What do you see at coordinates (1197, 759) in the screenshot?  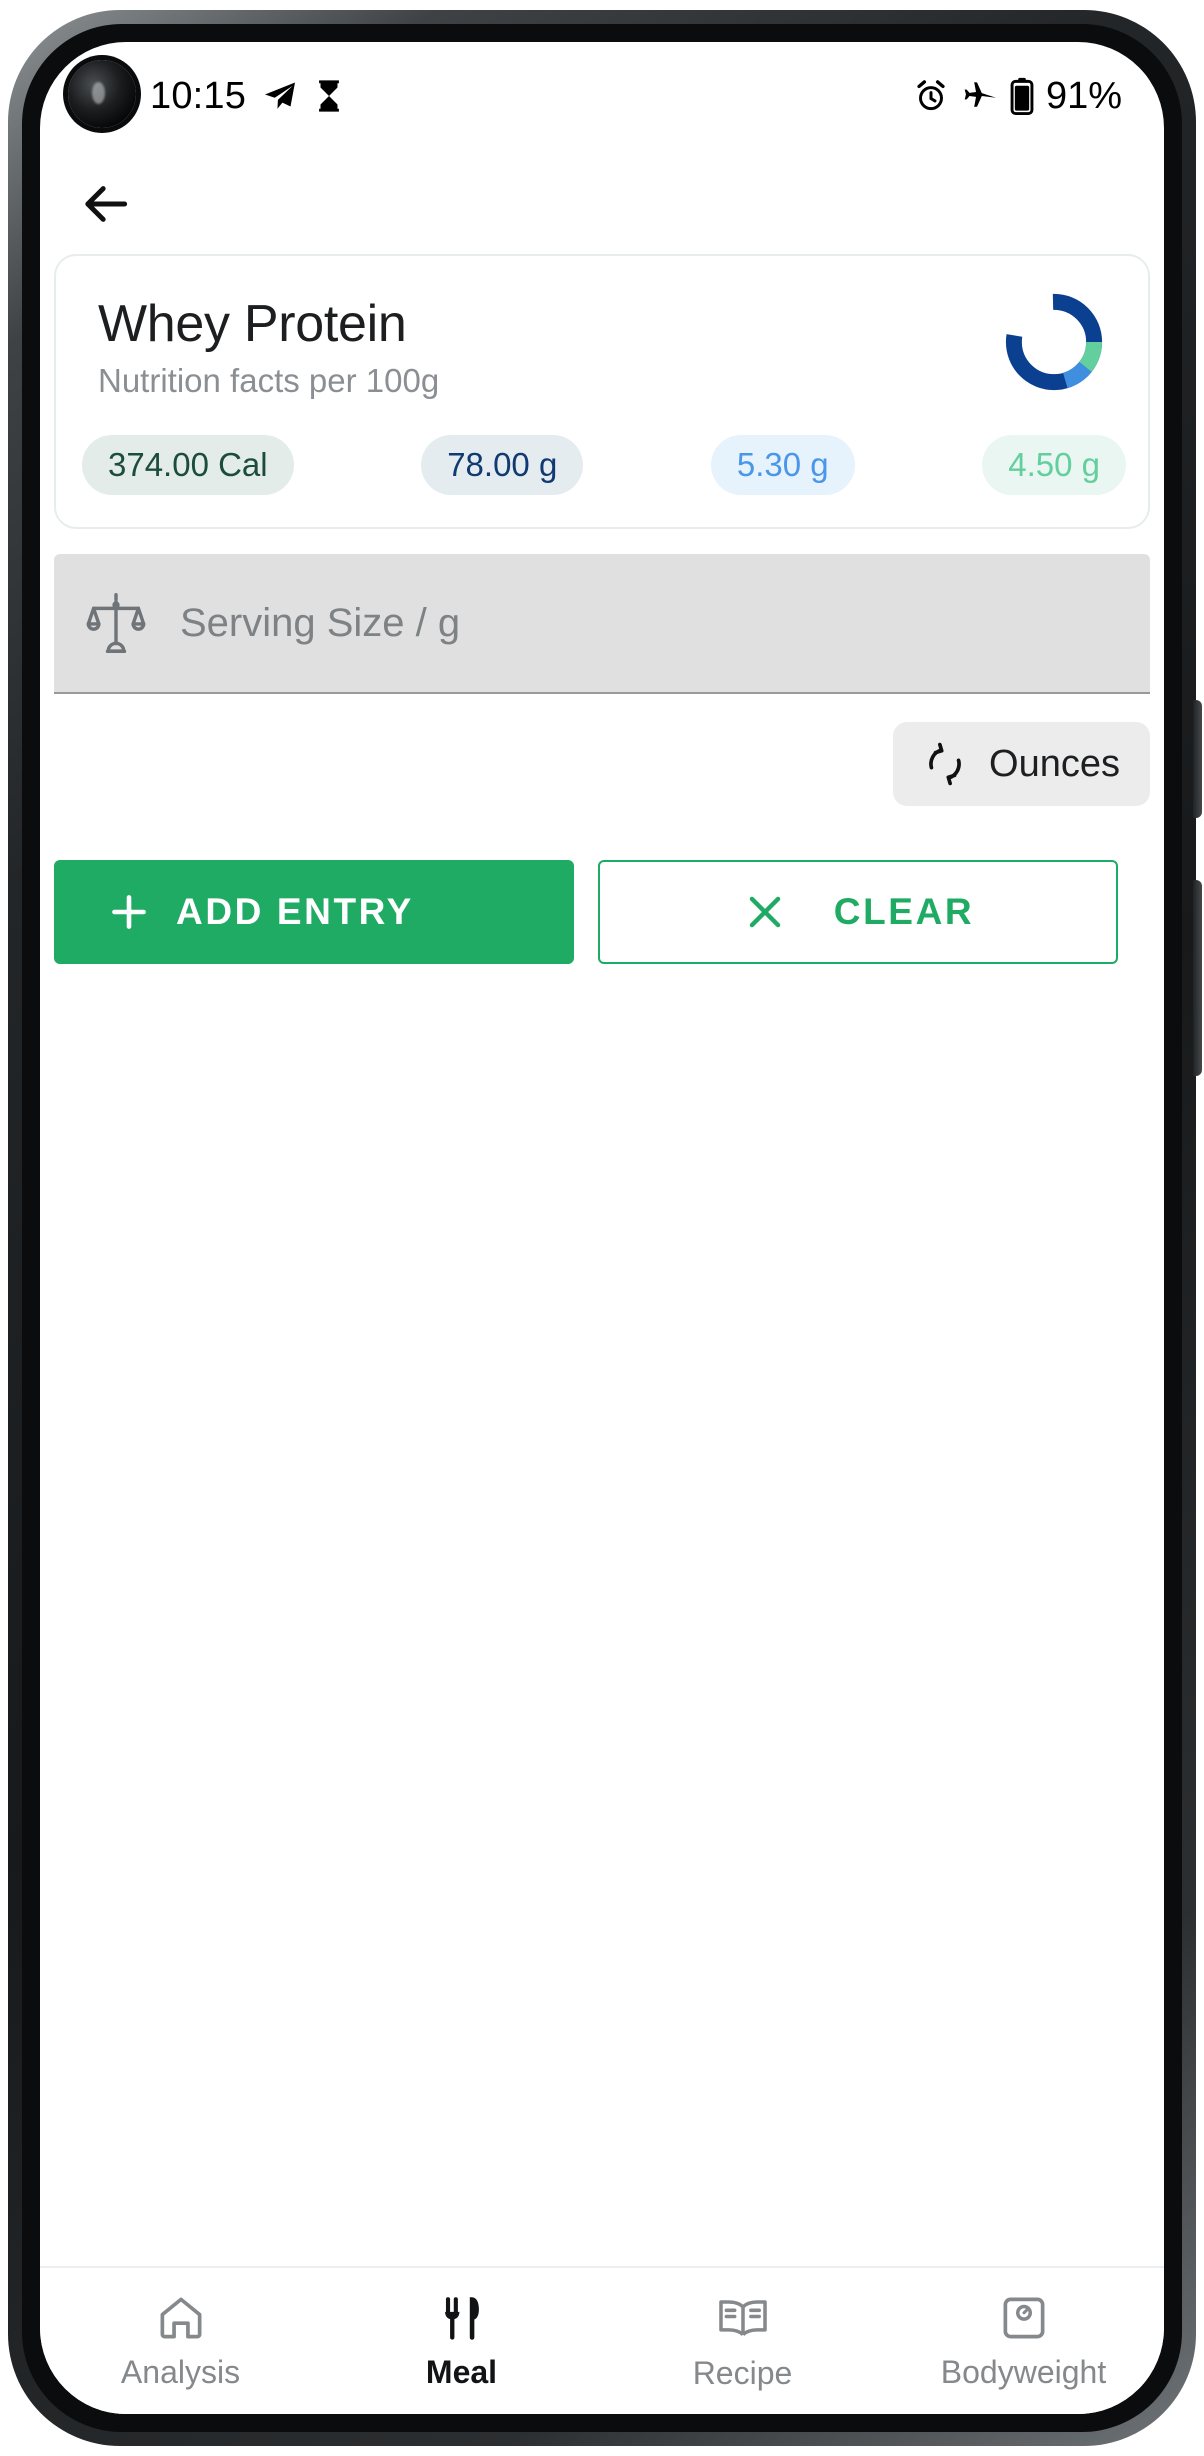 I see `volume-button` at bounding box center [1197, 759].